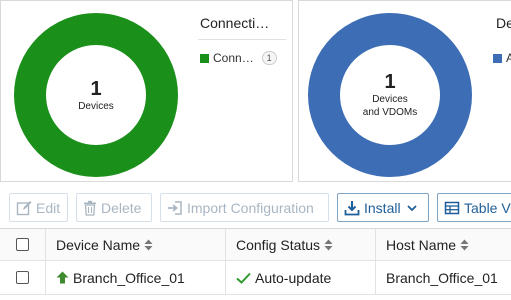 This screenshot has width=511, height=300. Describe the element at coordinates (390, 82) in the screenshot. I see `vdoms-count: 1` at that location.